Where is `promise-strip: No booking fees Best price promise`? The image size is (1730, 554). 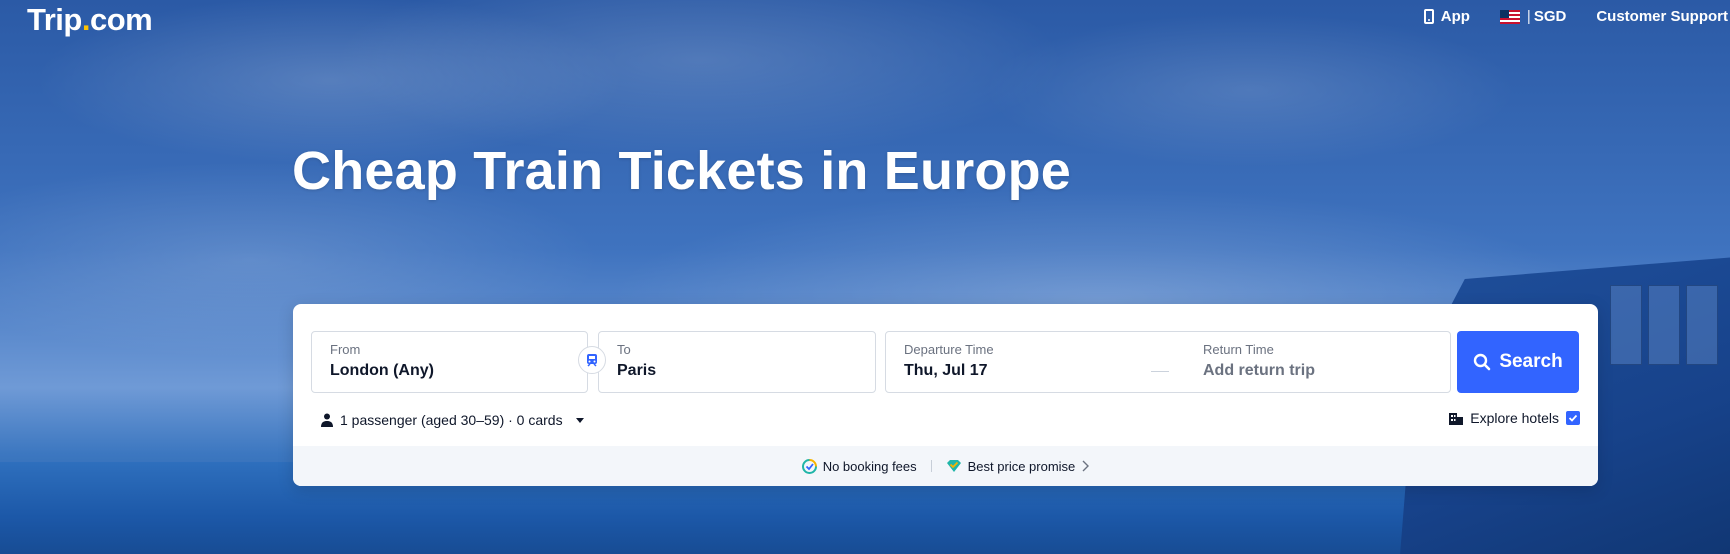
promise-strip: No booking fees Best price promise is located at coordinates (945, 466).